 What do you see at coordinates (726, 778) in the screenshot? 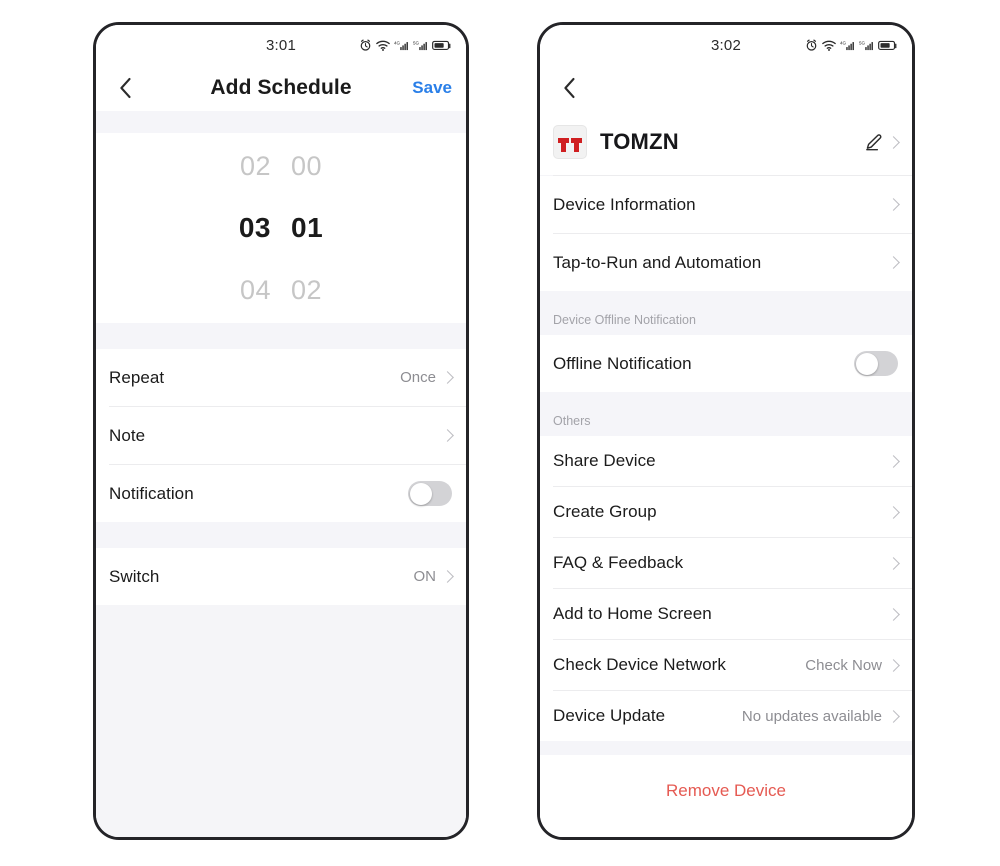
I see `remove-device-section: Remove Device` at bounding box center [726, 778].